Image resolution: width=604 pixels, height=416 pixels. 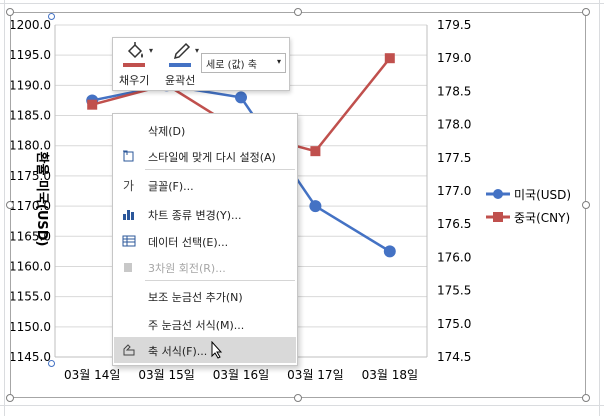 I want to click on reset-style-icon, so click(x=129, y=156).